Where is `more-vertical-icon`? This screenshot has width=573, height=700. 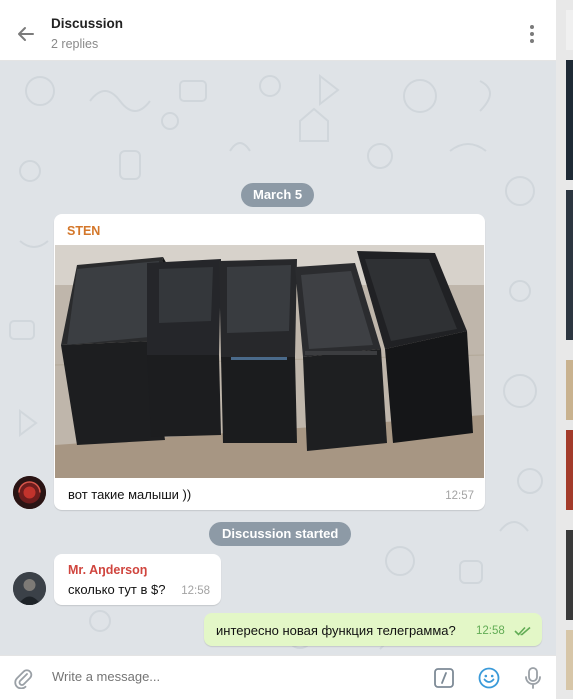
more-vertical-icon is located at coordinates (532, 34).